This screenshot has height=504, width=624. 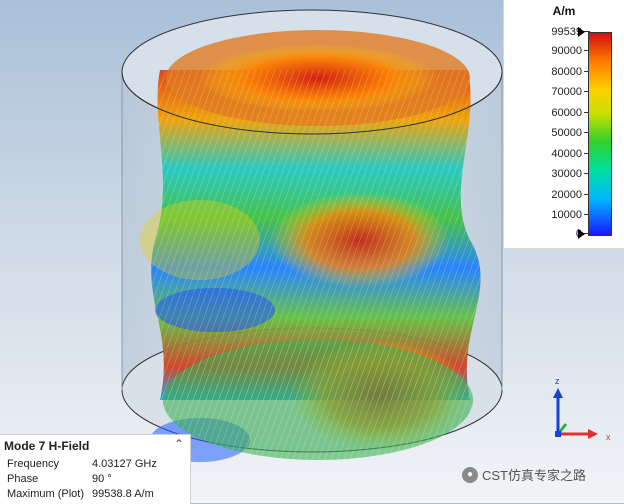 What do you see at coordinates (593, 434) in the screenshot?
I see `x-axis-arrow` at bounding box center [593, 434].